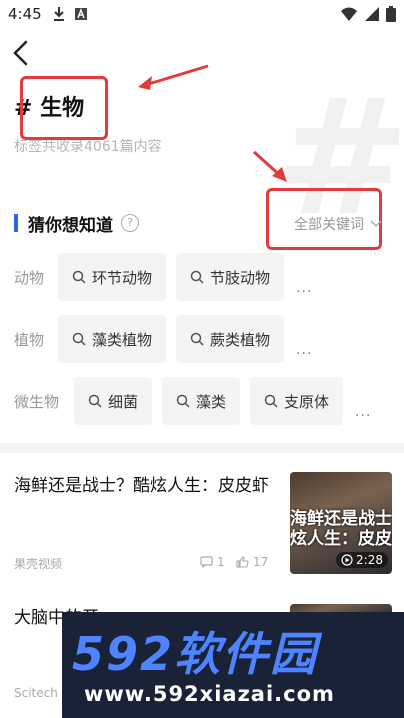 This screenshot has width=404, height=718. What do you see at coordinates (16, 223) in the screenshot?
I see `section-accent-bar` at bounding box center [16, 223].